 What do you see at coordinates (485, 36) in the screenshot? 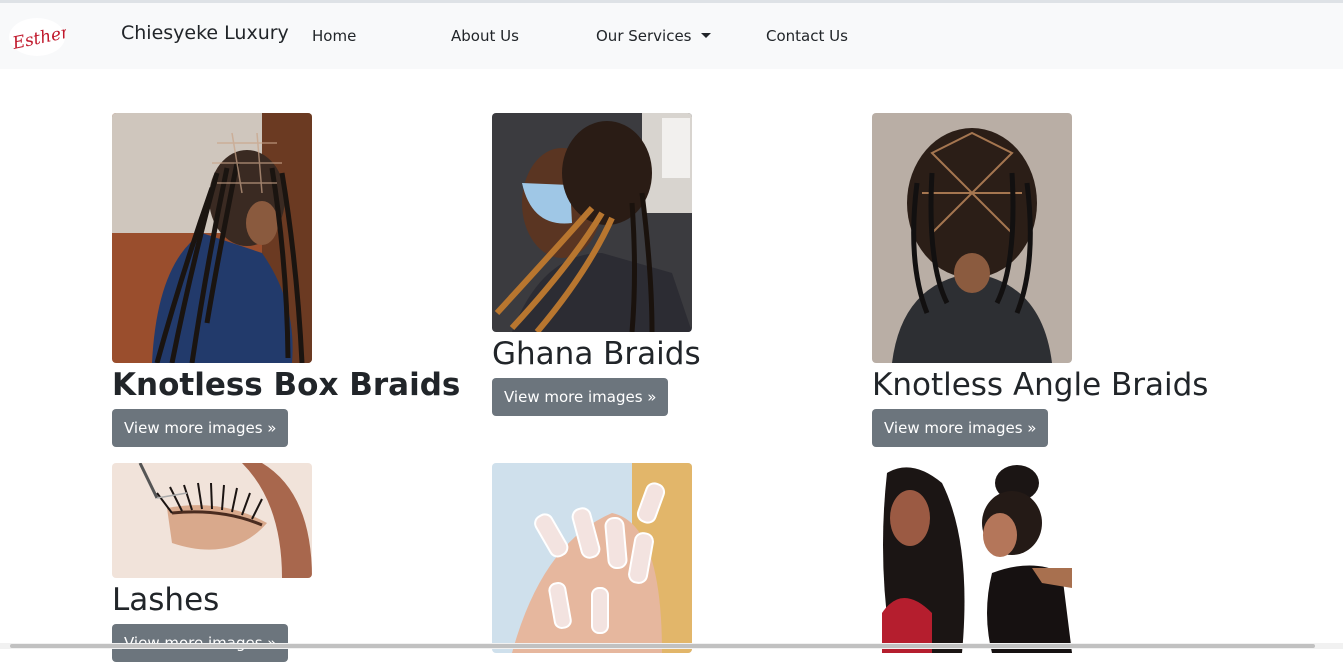
I see `nav-about-us: About Us` at bounding box center [485, 36].